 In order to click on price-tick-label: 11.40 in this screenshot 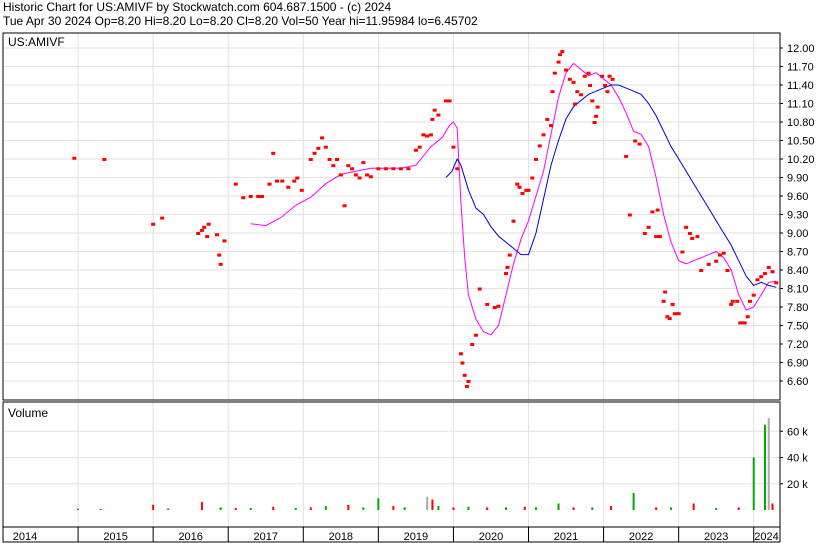, I will do `click(800, 86)`.